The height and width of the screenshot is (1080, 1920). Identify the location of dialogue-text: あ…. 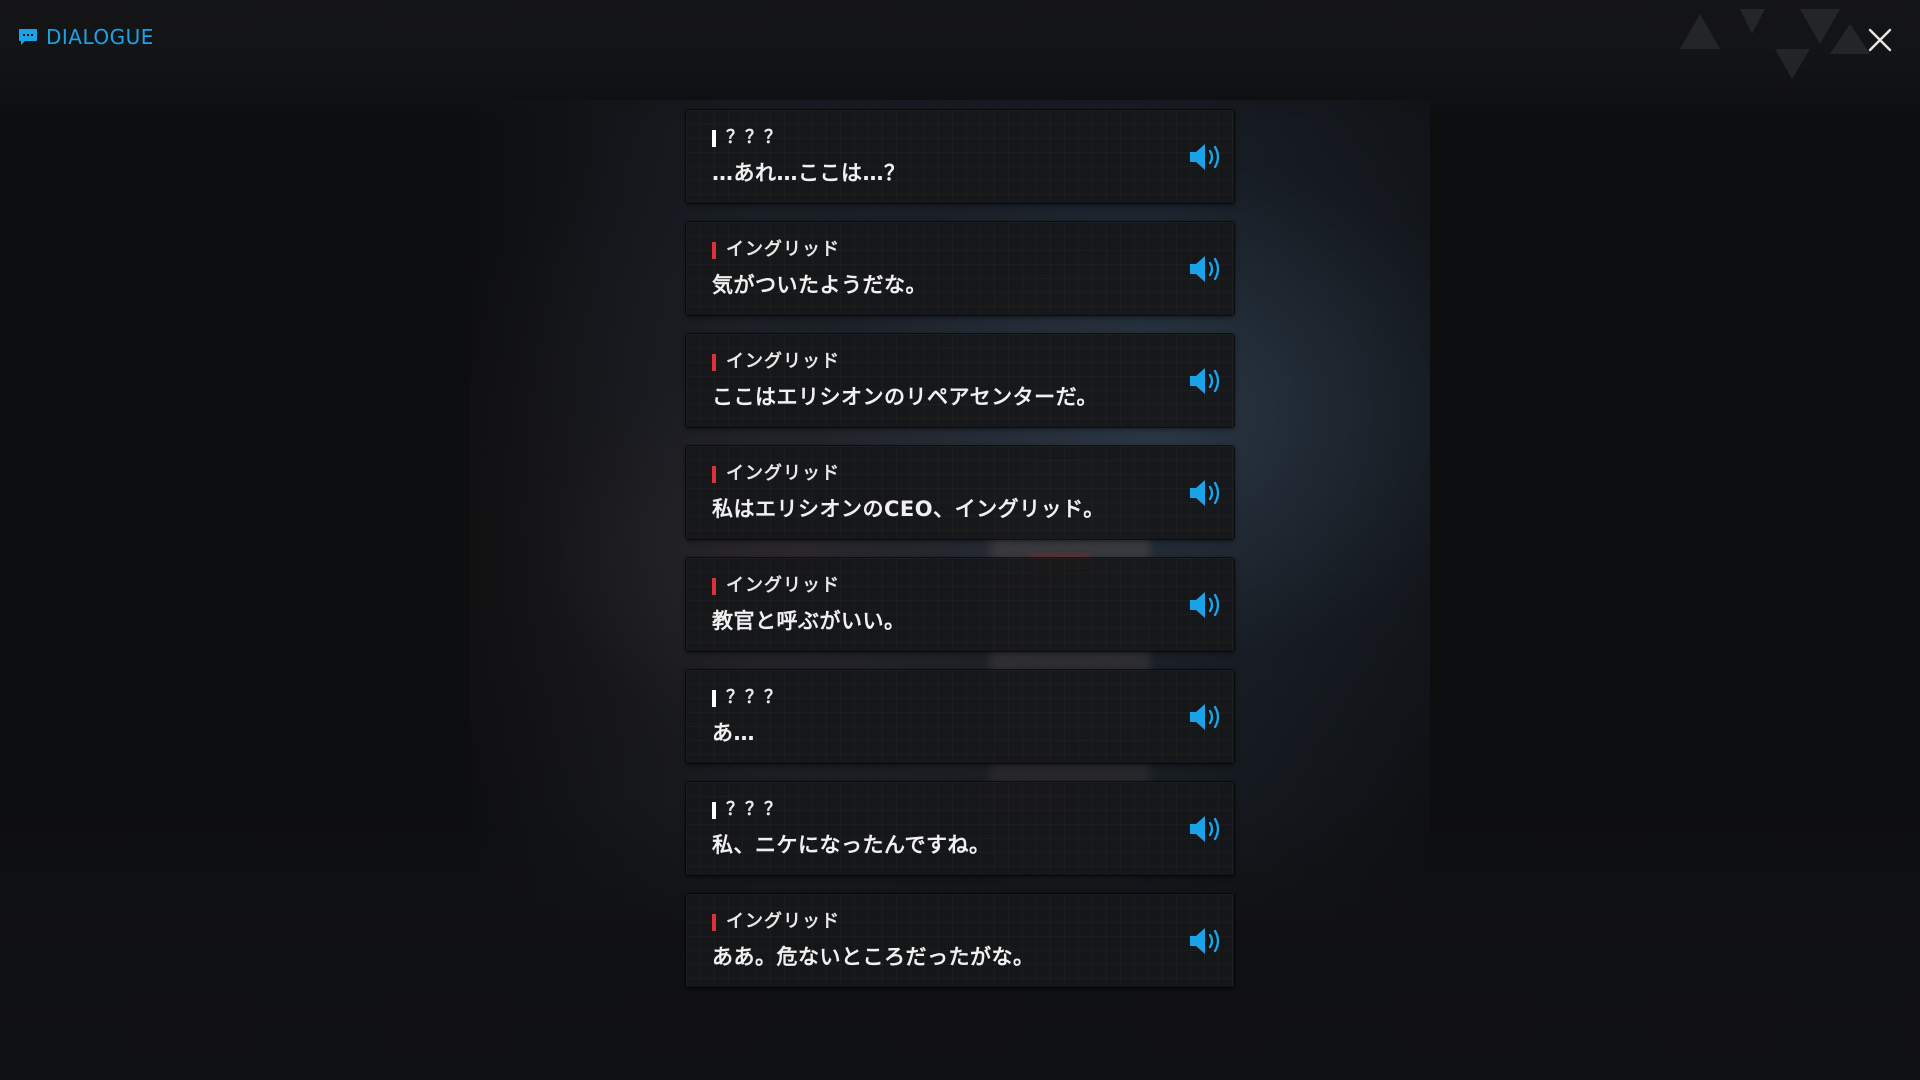
(733, 733).